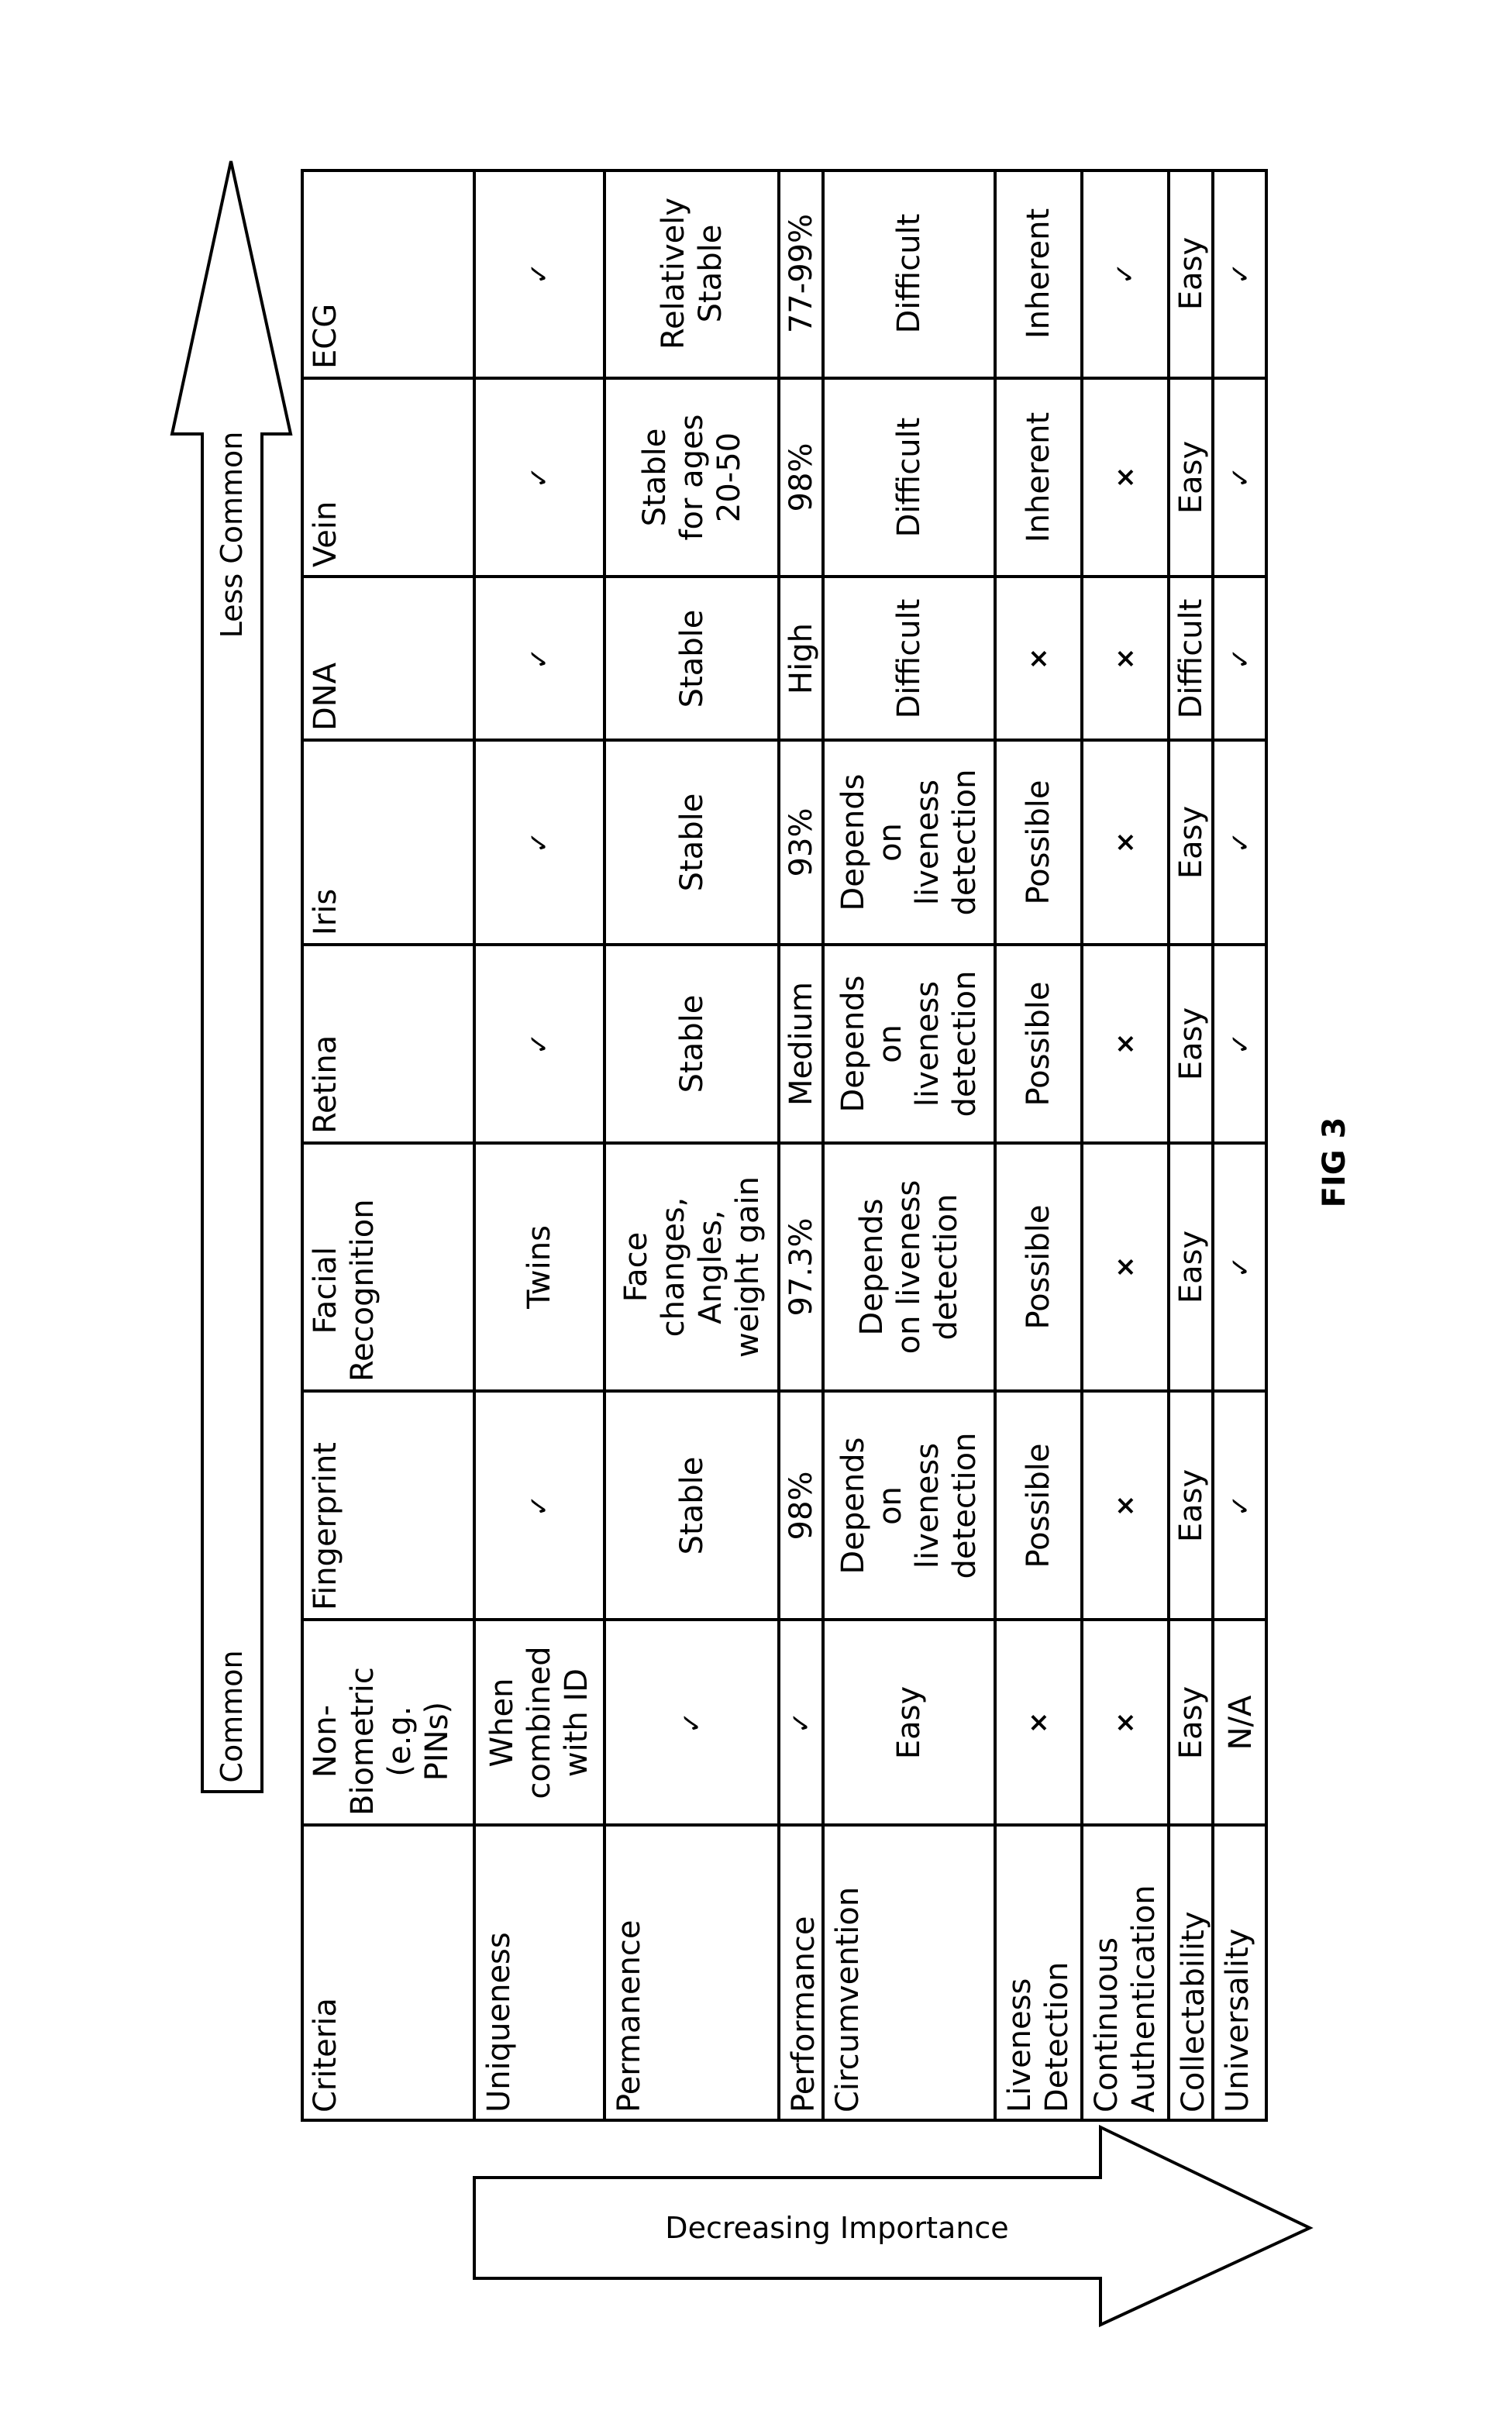  I want to click on criterion-label: Liveness Detection, so click(1038, 2036).